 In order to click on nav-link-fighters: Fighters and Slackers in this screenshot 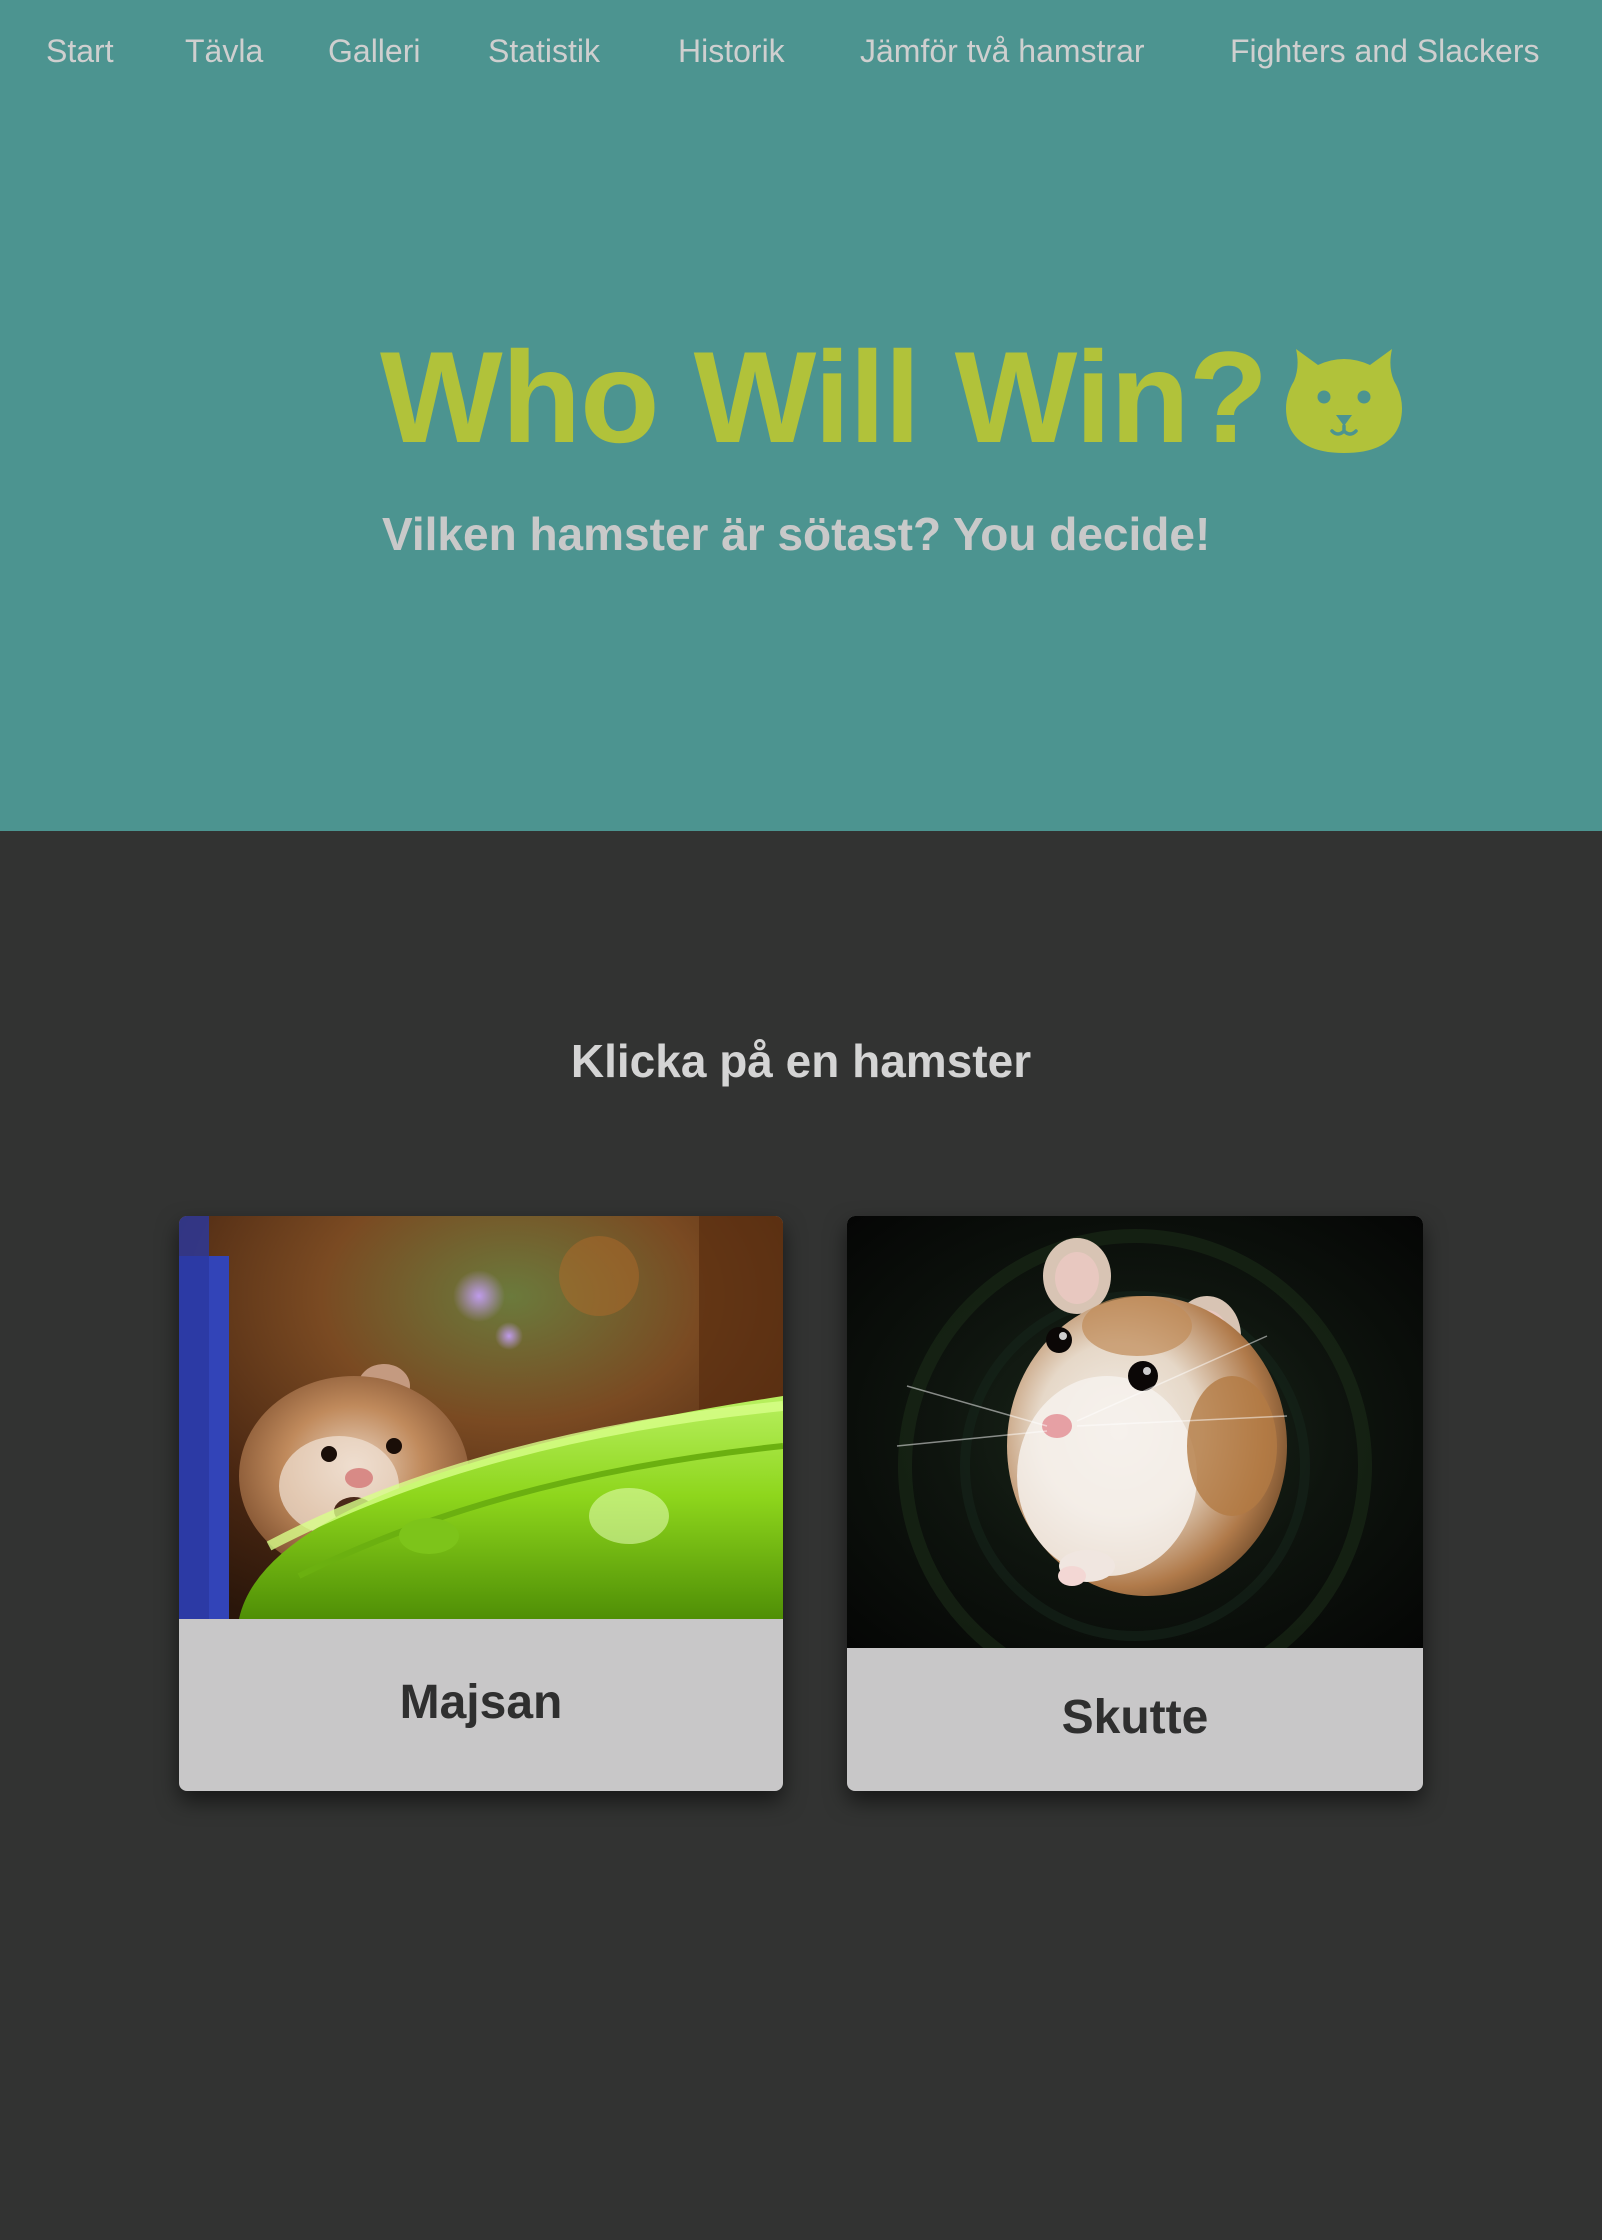, I will do `click(1384, 51)`.